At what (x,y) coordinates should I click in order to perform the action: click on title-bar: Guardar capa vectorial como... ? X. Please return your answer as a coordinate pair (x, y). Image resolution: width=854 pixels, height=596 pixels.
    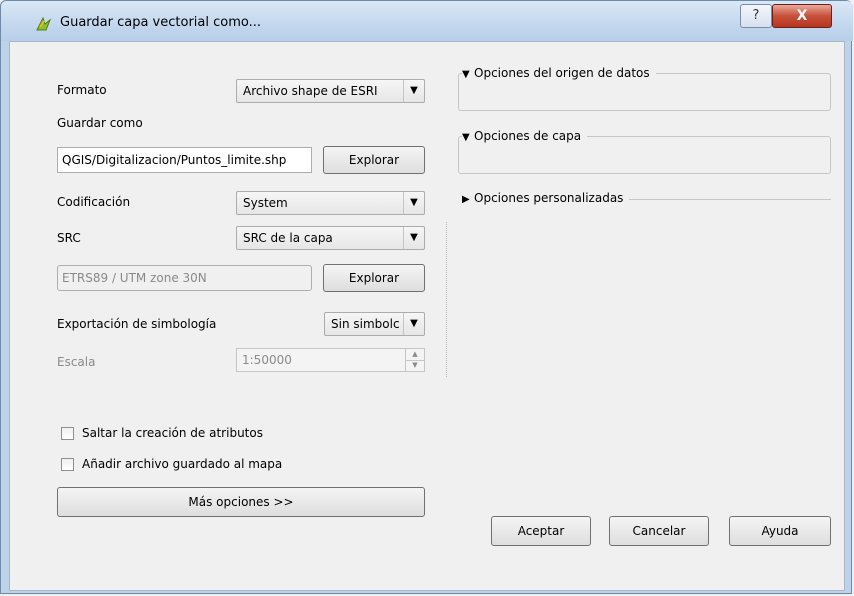
    Looking at the image, I should click on (427, 21).